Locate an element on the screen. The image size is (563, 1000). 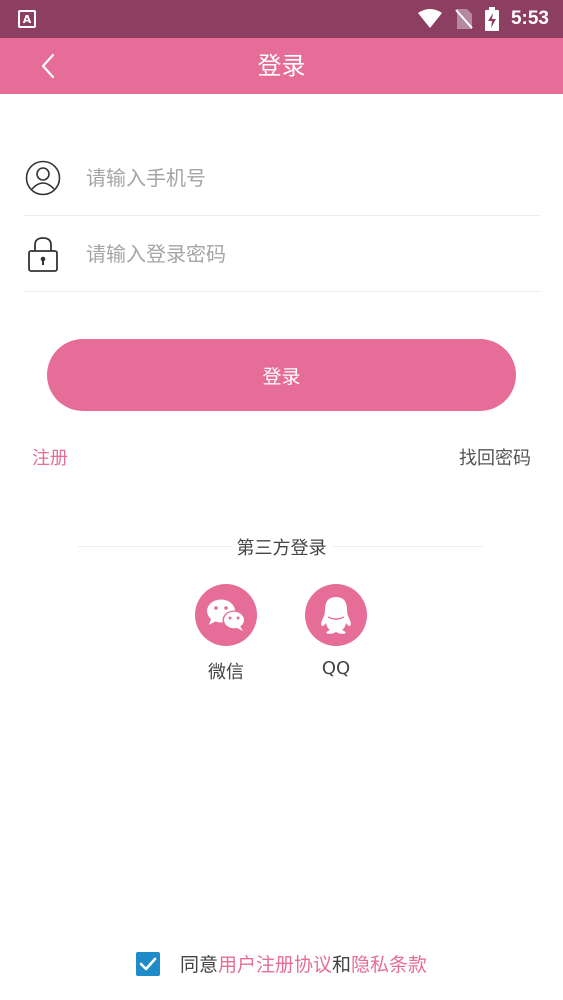
wechat-icon-circle is located at coordinates (226, 615).